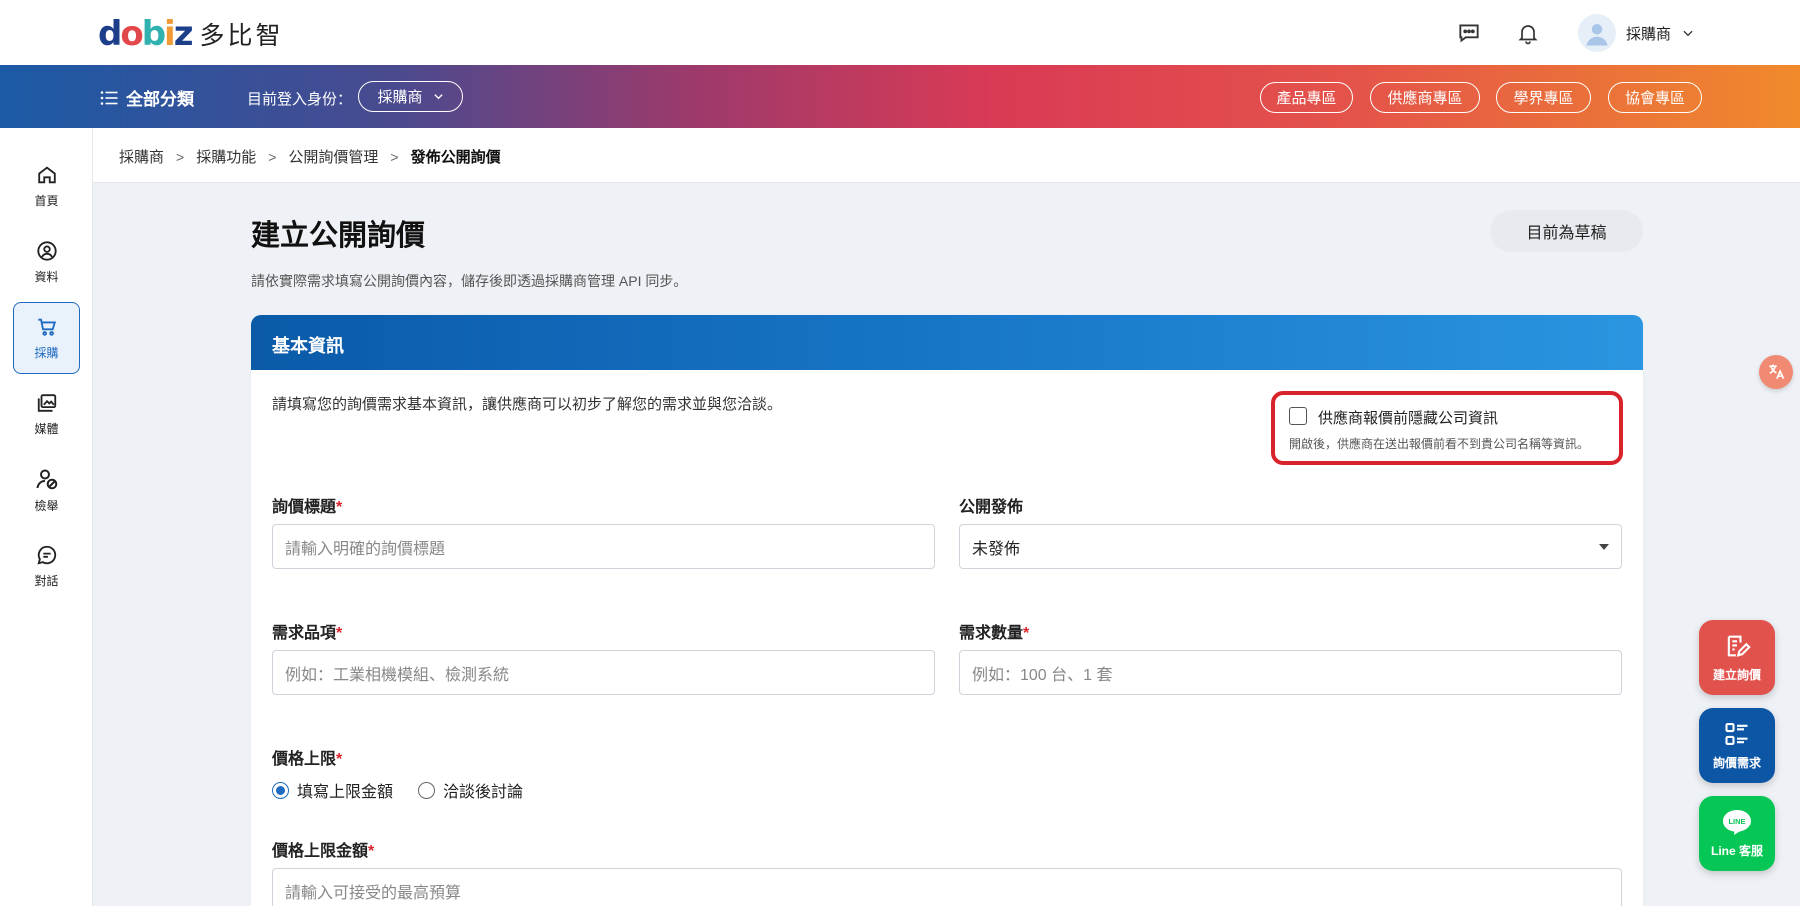 This screenshot has height=906, width=1800. I want to click on sidebar-item-report: 檢舉, so click(46, 490).